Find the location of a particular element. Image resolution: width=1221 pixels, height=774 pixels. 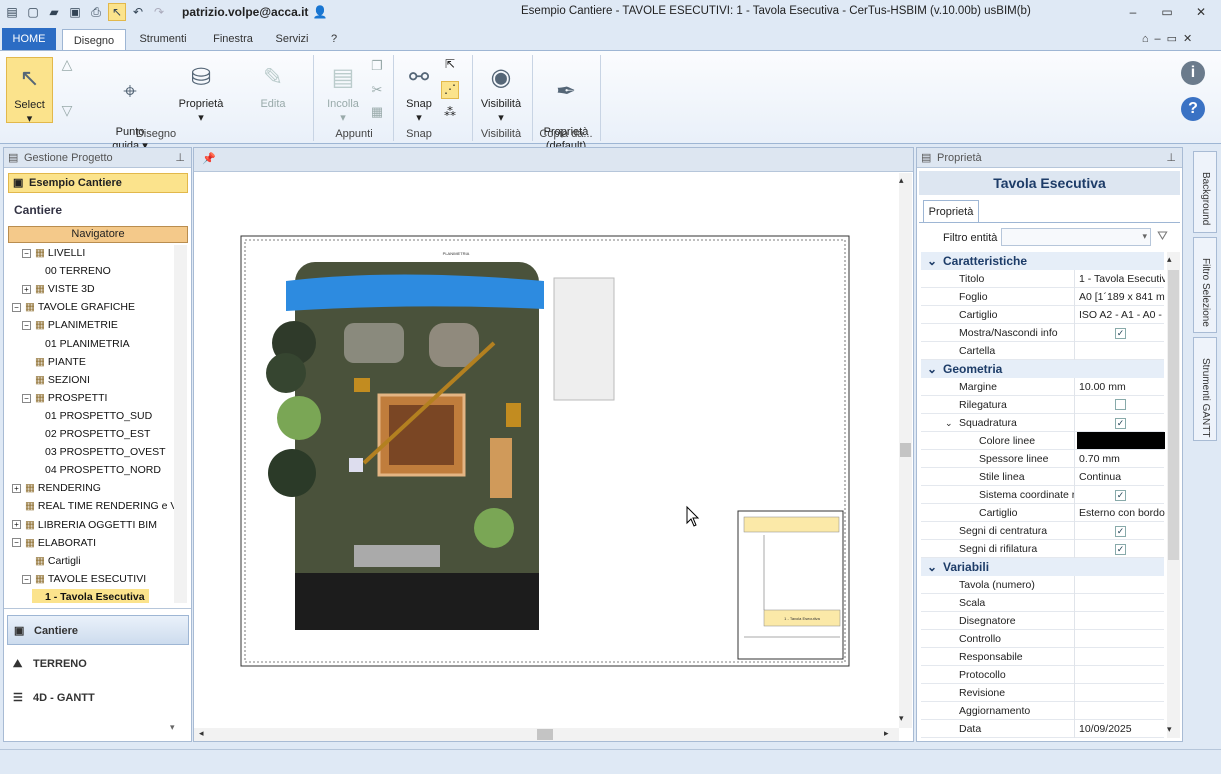

property-row: Rilegatura is located at coordinates (1042, 405).